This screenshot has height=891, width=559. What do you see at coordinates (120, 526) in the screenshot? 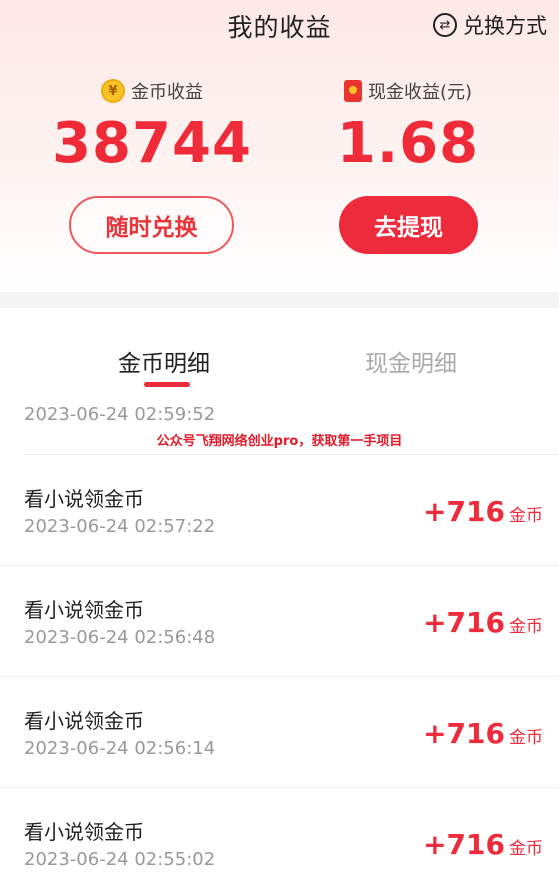
I see `list-item-time: 2023-06-24 02:57:22` at bounding box center [120, 526].